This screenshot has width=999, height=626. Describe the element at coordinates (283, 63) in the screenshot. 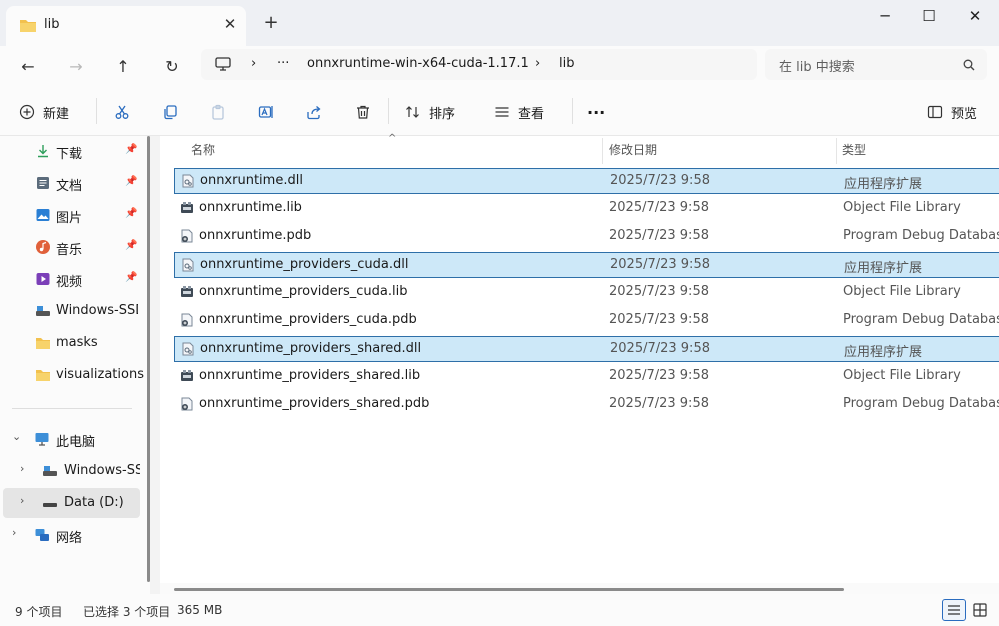

I see `breadcrumb-overflow: ···` at that location.